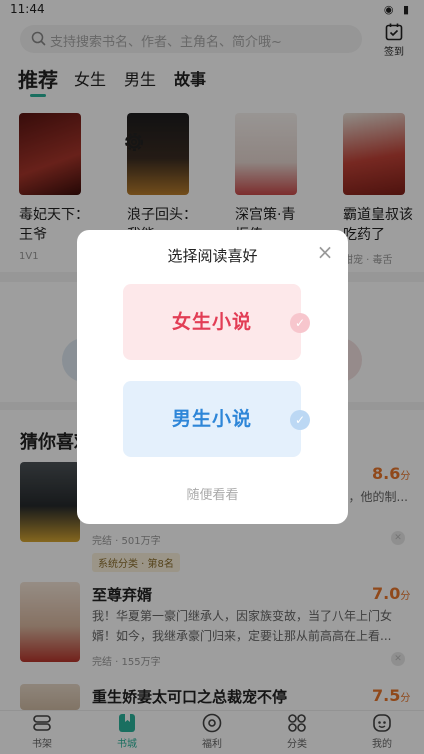 This screenshot has height=754, width=424. What do you see at coordinates (212, 419) in the screenshot?
I see `male-novel-button: 男生小说` at bounding box center [212, 419].